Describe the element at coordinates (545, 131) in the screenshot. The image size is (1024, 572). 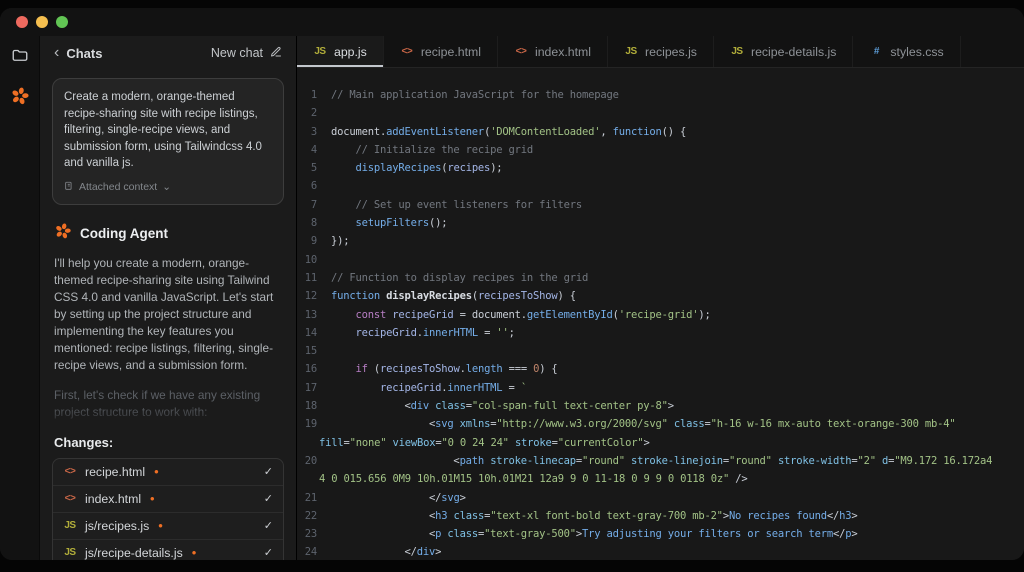
I see `code-token: 'DOMContentLoaded'` at that location.